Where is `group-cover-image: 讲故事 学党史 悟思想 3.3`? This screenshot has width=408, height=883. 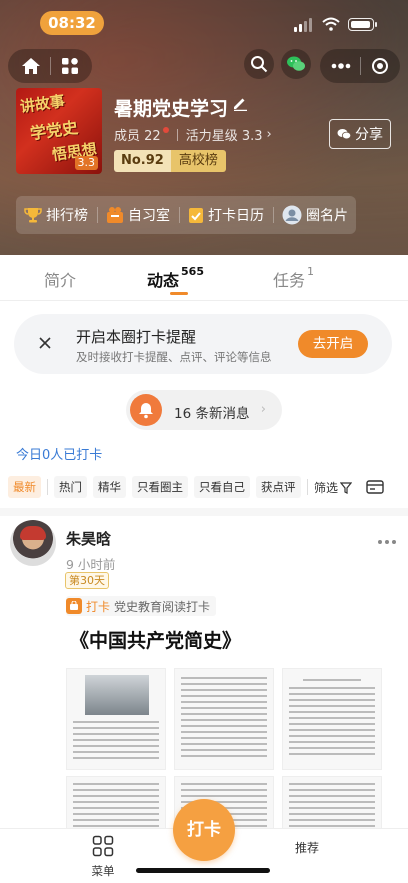
group-cover-image: 讲故事 学党史 悟思想 3.3 is located at coordinates (59, 131).